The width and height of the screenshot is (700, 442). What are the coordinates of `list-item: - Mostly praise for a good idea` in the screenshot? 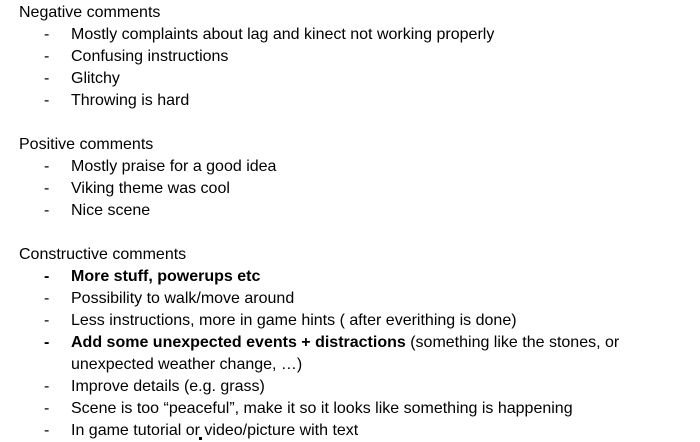 It's located at (345, 167).